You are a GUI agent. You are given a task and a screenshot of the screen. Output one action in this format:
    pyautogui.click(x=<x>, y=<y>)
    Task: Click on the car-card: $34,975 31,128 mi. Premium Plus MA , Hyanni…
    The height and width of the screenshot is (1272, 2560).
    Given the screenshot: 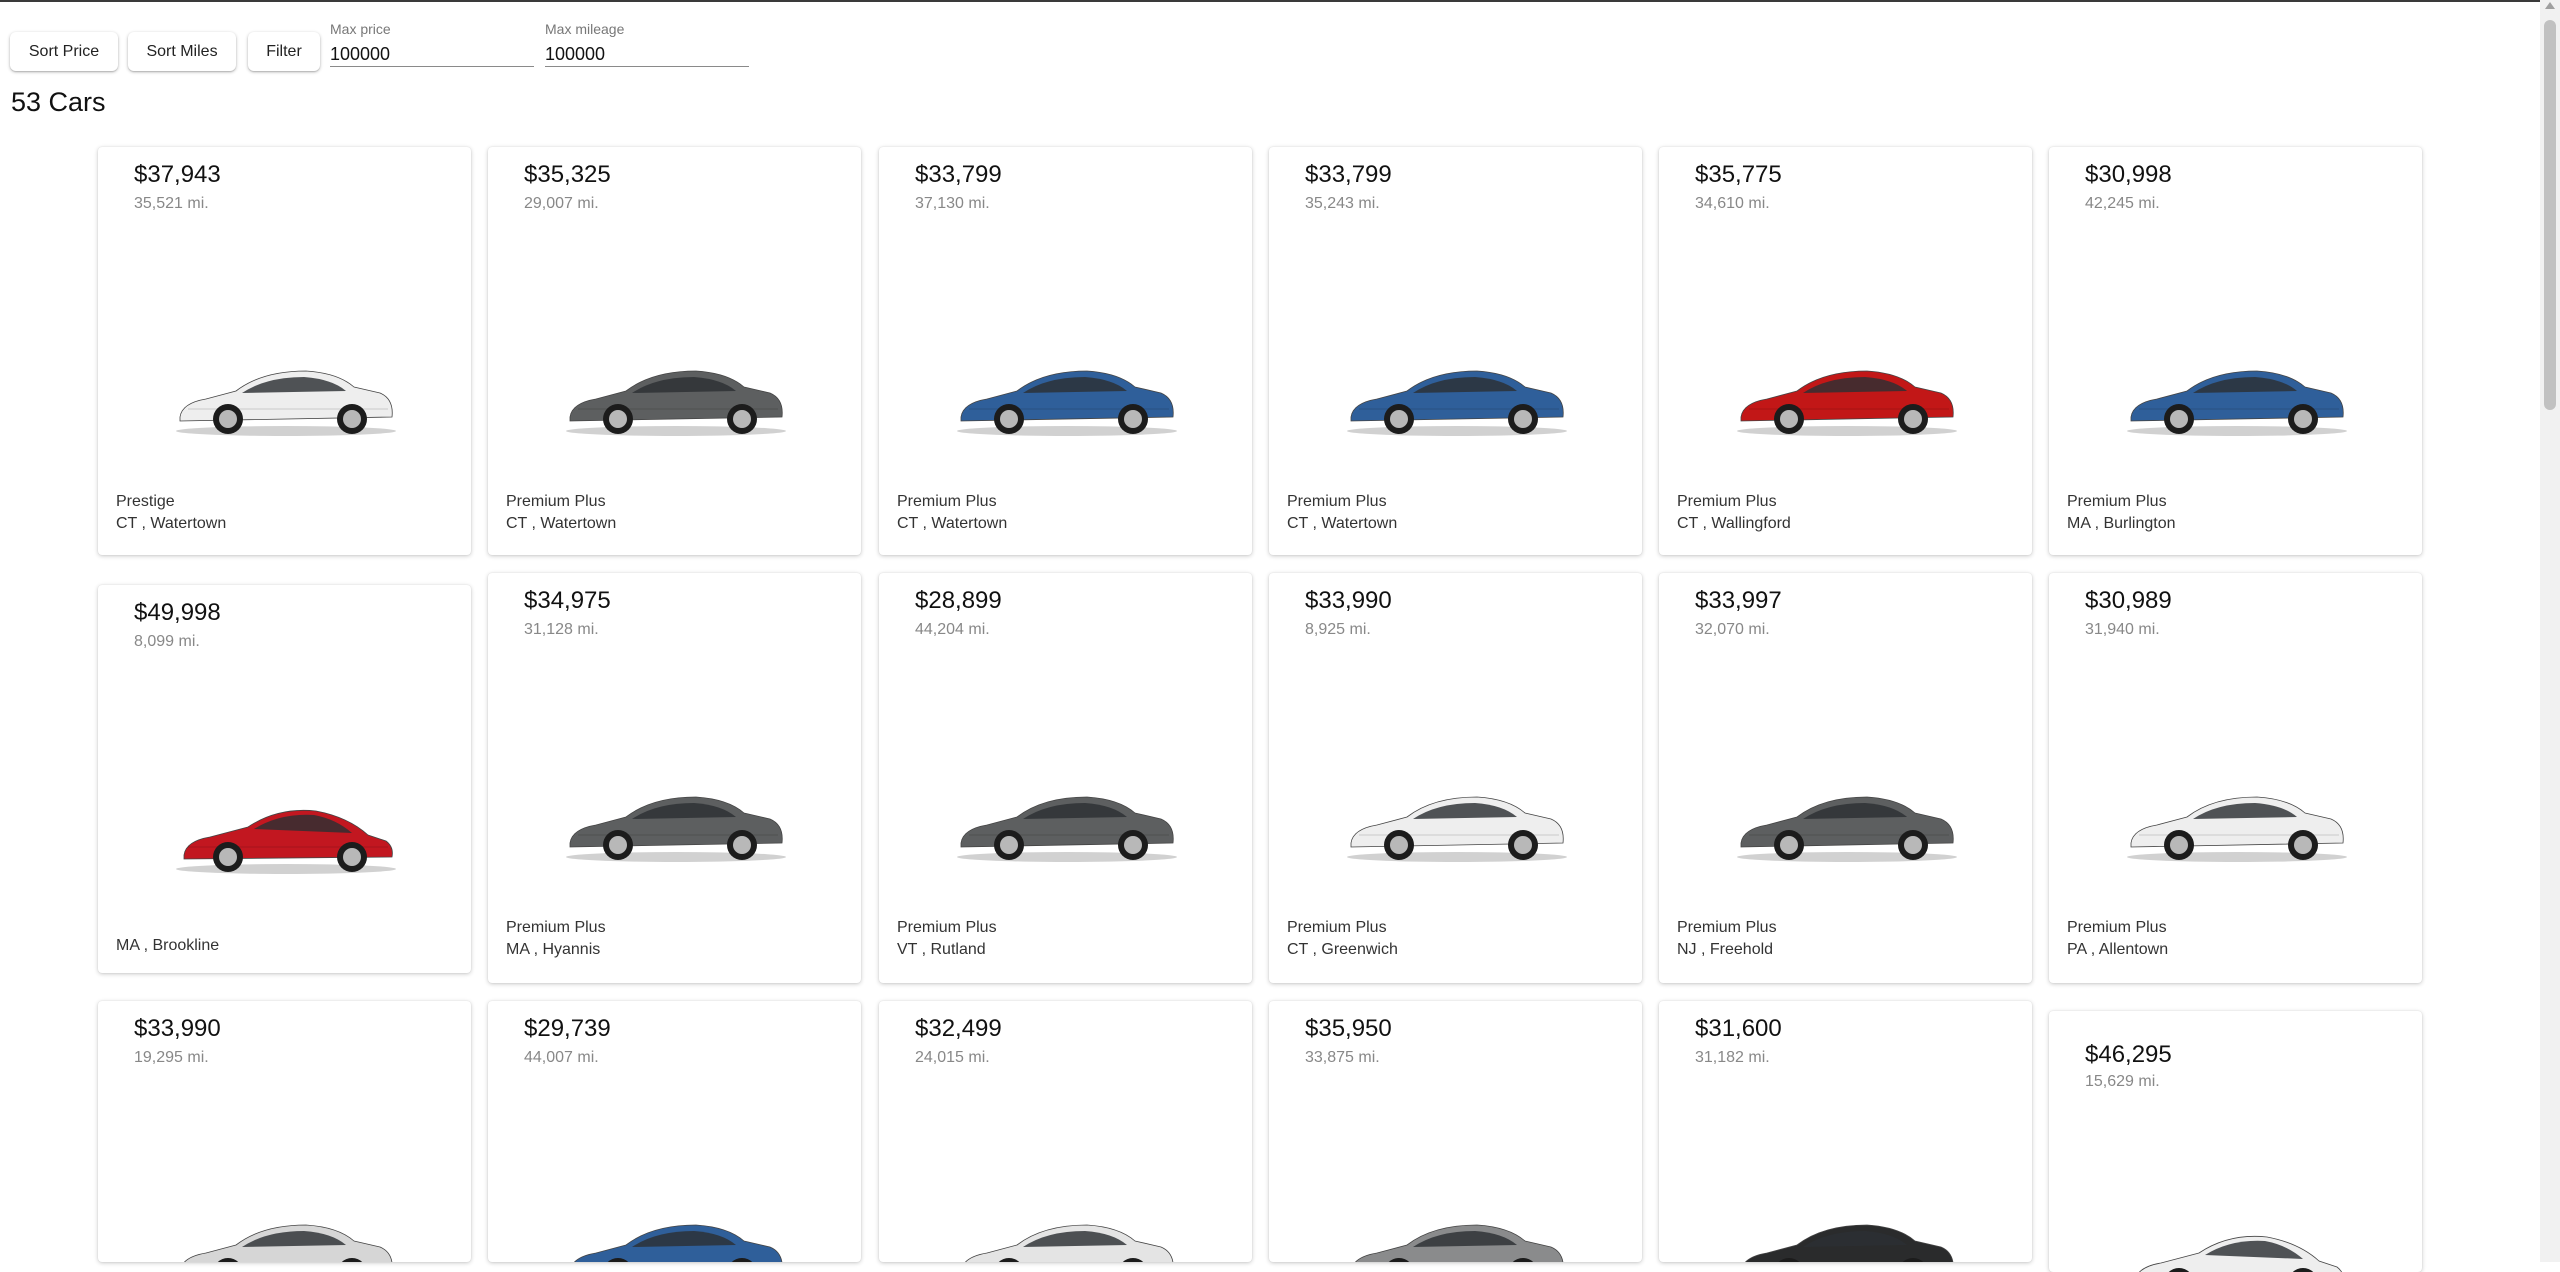 What is the action you would take?
    pyautogui.click(x=674, y=778)
    